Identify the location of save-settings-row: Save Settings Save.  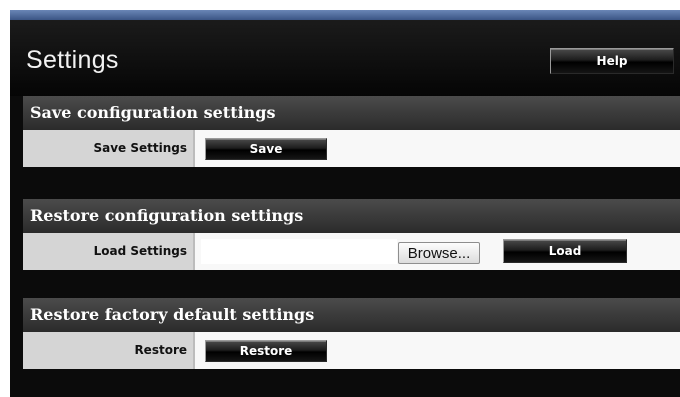
(351, 148).